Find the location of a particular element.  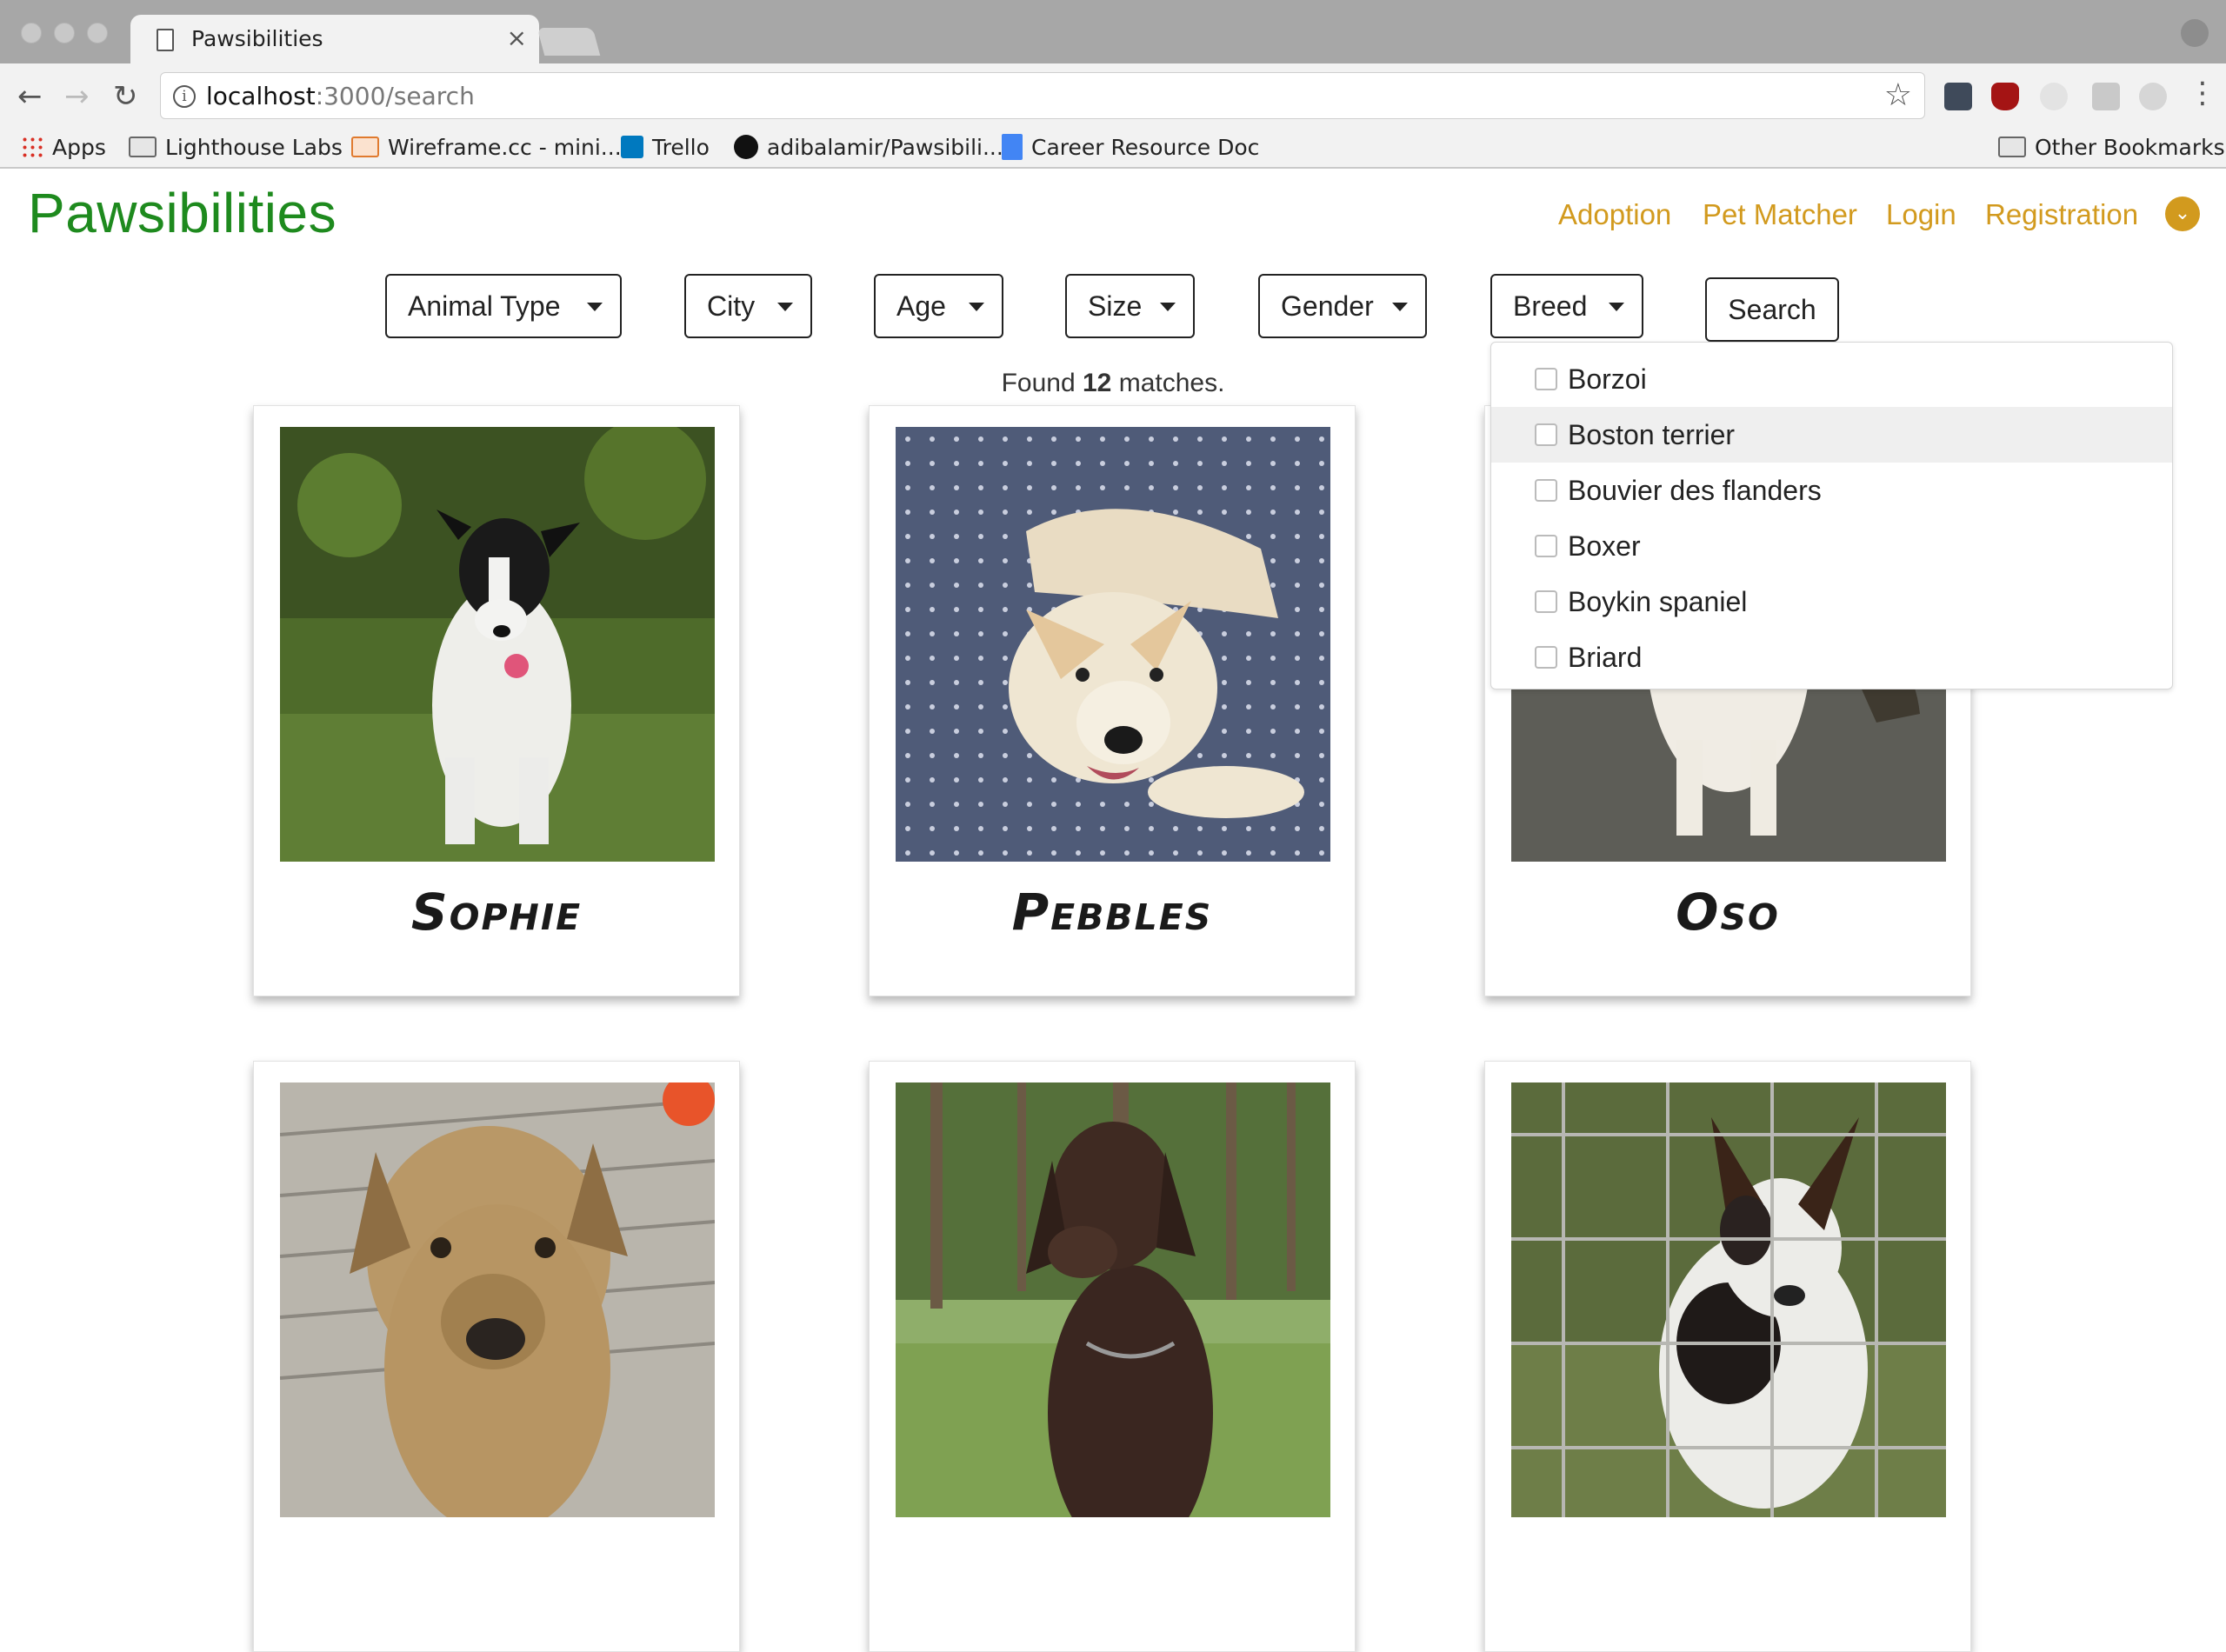

breed-dropdown: Breed is located at coordinates (1567, 306).